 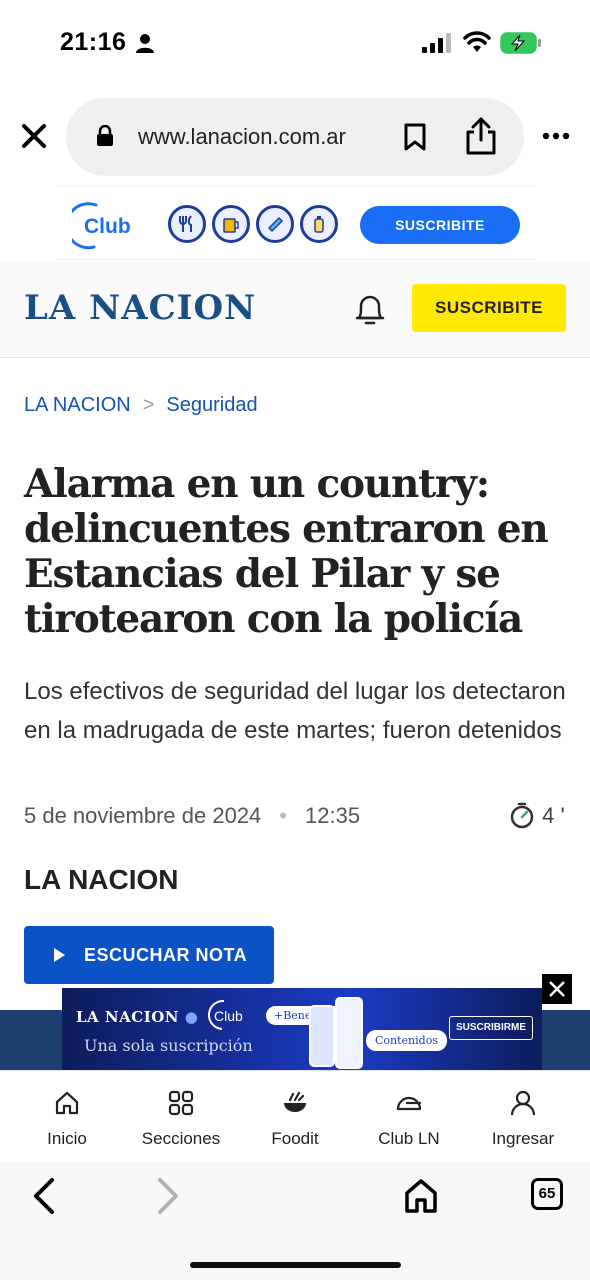 I want to click on more-icon, so click(x=556, y=136).